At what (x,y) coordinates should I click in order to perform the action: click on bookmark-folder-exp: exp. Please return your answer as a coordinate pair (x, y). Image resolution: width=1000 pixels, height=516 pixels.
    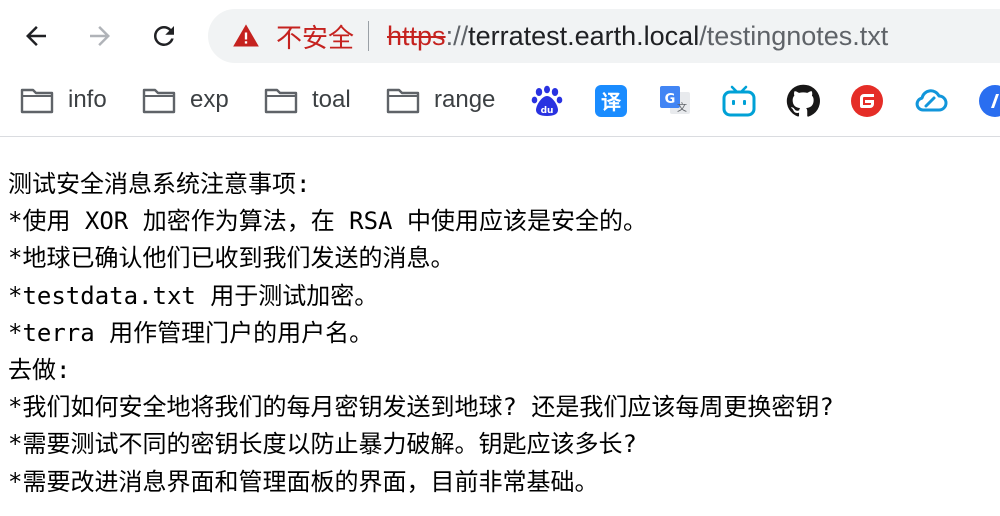
    Looking at the image, I should click on (185, 100).